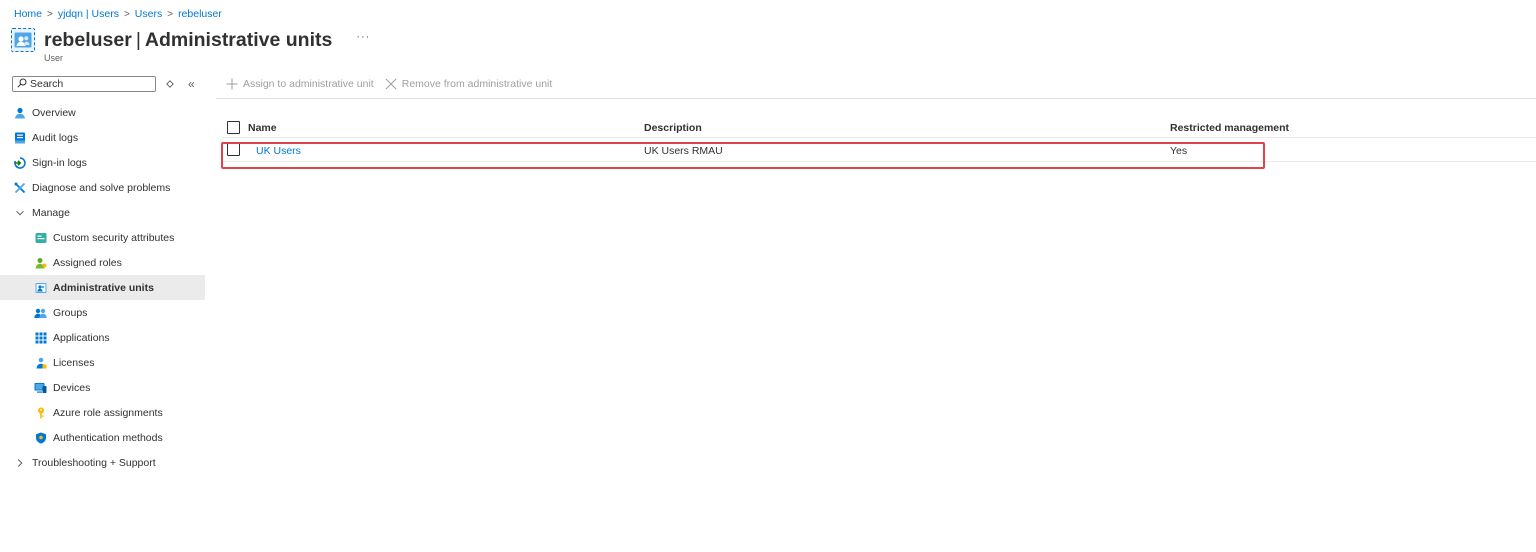 The width and height of the screenshot is (1536, 552). What do you see at coordinates (102, 437) in the screenshot?
I see `sidebar-item-authentication-methods: Authentication methods` at bounding box center [102, 437].